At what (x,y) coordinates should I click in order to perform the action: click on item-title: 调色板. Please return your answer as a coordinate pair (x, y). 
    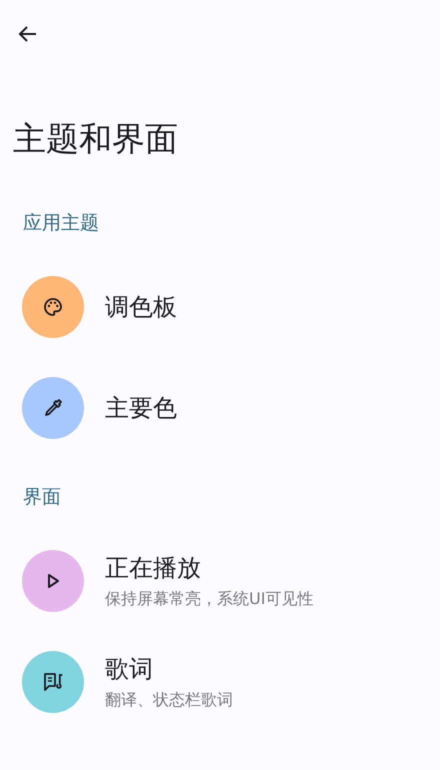
    Looking at the image, I should click on (141, 307).